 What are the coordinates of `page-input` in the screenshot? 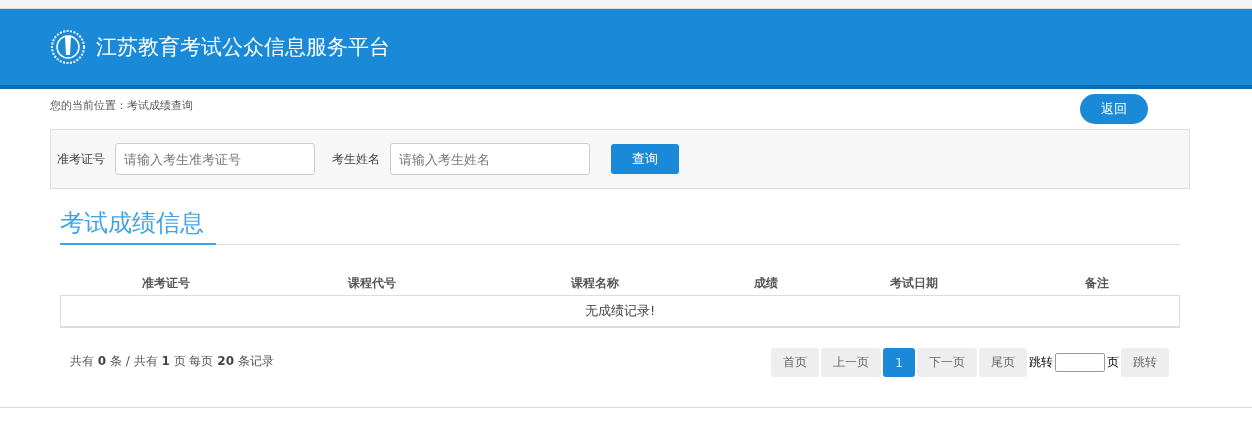 It's located at (1080, 362).